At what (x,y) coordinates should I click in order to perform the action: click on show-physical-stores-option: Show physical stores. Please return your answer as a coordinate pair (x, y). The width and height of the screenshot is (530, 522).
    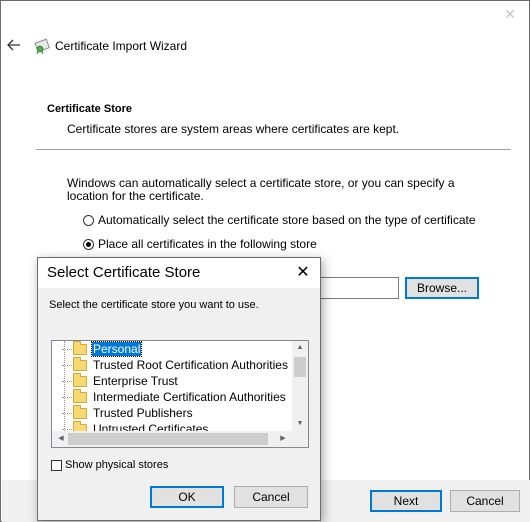
    Looking at the image, I should click on (109, 465).